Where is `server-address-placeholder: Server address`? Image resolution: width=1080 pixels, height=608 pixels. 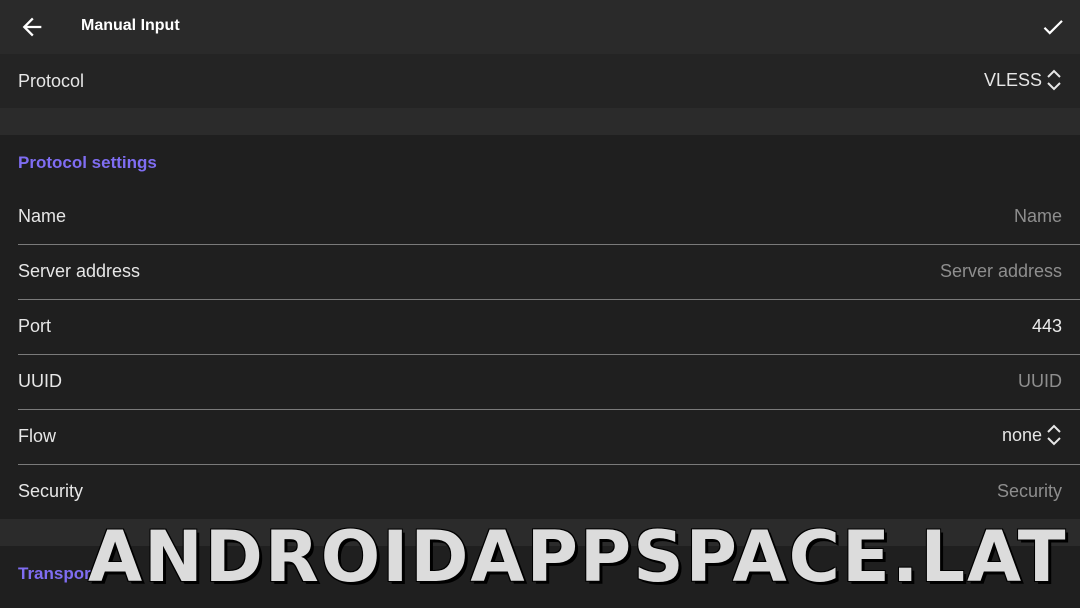 server-address-placeholder: Server address is located at coordinates (1000, 271).